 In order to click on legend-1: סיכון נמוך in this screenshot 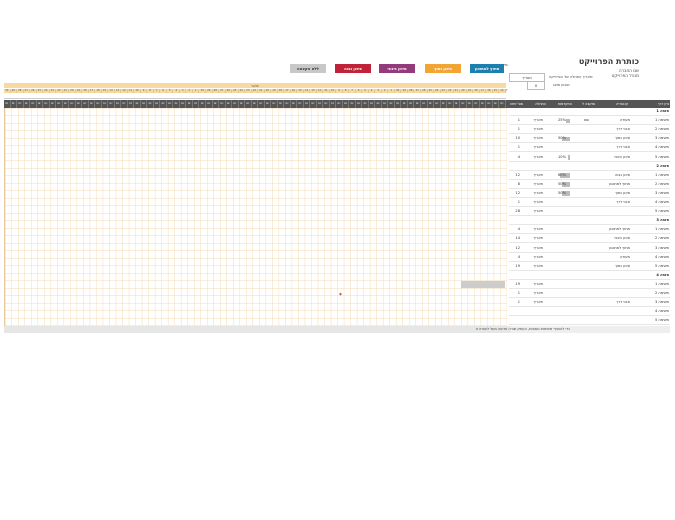, I will do `click(443, 68)`.